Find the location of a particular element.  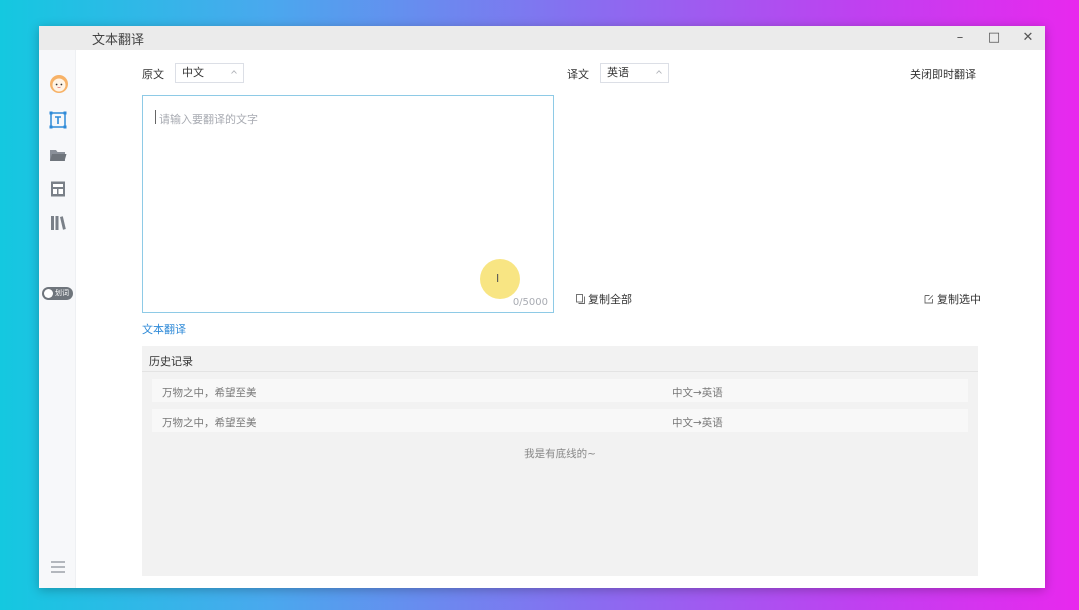

folder-icon is located at coordinates (58, 155).